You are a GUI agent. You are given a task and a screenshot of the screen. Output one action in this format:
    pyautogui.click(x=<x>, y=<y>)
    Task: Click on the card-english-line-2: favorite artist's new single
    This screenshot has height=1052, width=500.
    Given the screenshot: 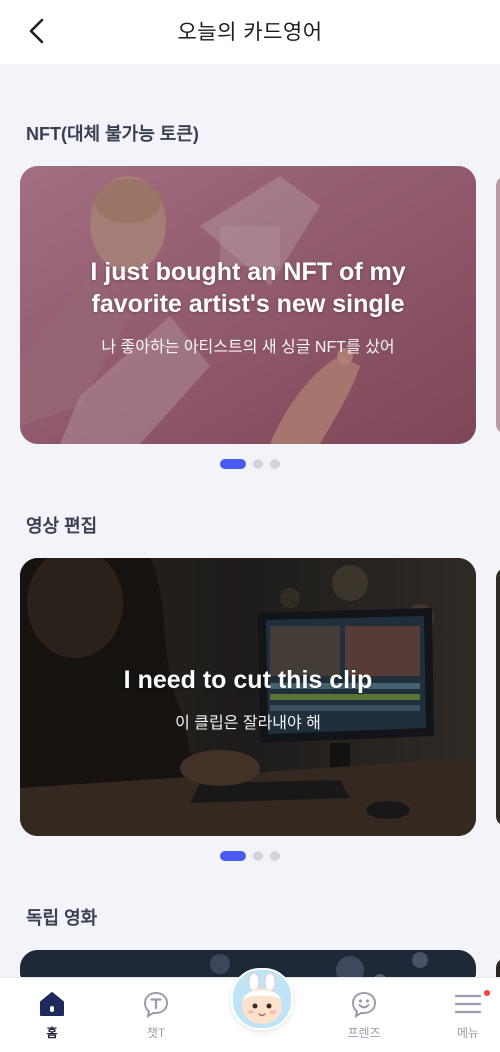 What is the action you would take?
    pyautogui.click(x=248, y=304)
    